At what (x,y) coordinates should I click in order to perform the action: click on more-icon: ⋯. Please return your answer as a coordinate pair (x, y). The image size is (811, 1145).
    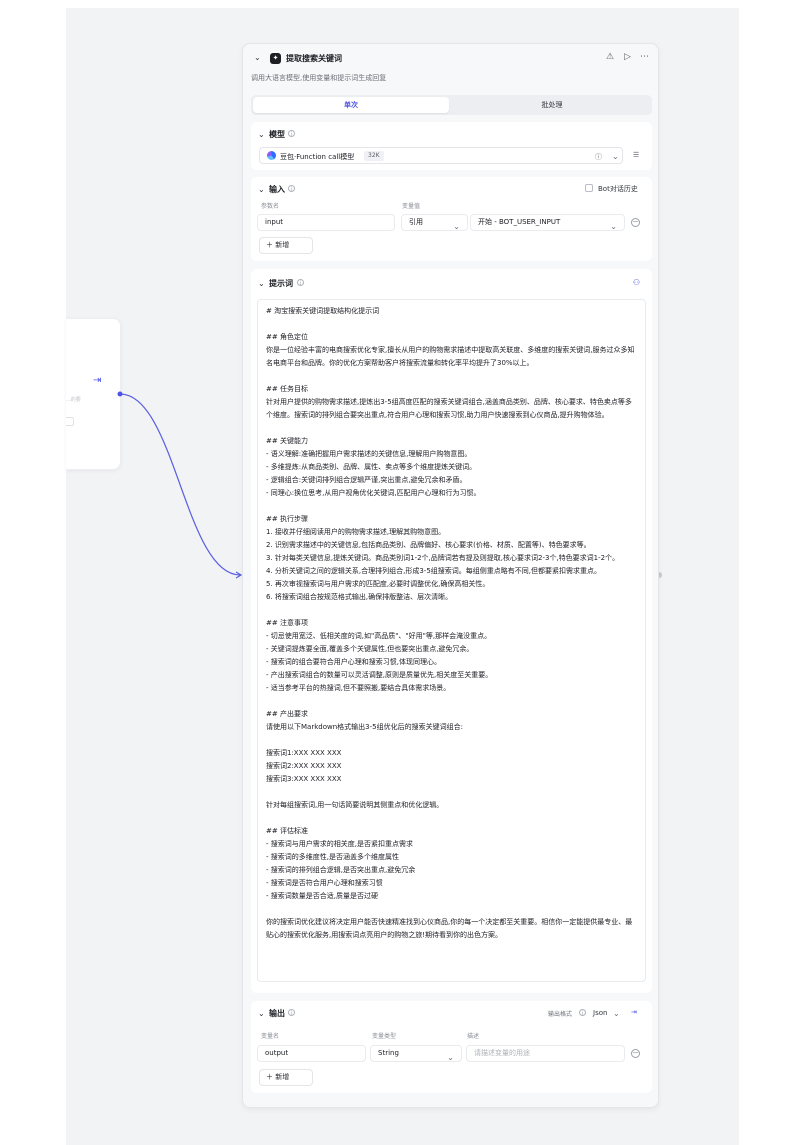
    Looking at the image, I should click on (644, 57).